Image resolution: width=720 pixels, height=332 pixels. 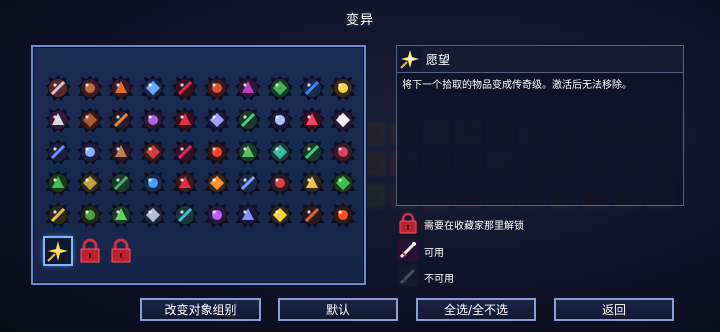 What do you see at coordinates (58, 88) in the screenshot?
I see `dagger-mutation-icon` at bounding box center [58, 88].